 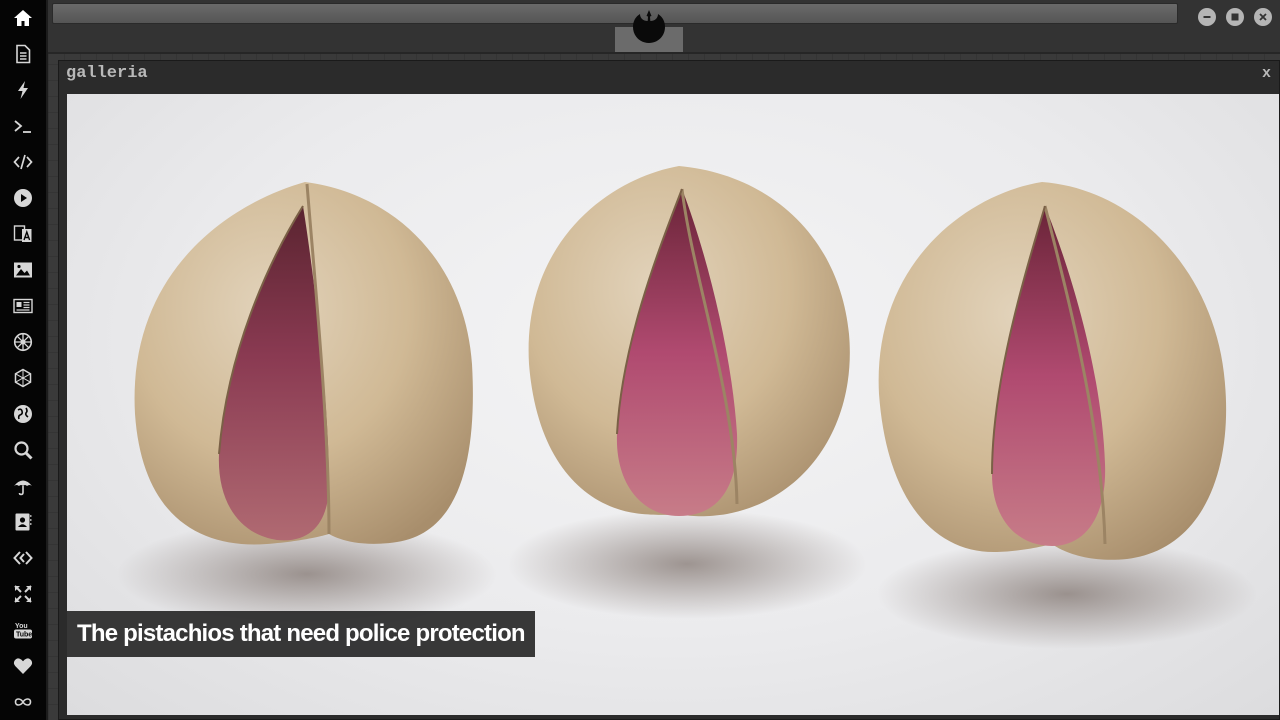 I want to click on expand-icon, so click(x=23, y=594).